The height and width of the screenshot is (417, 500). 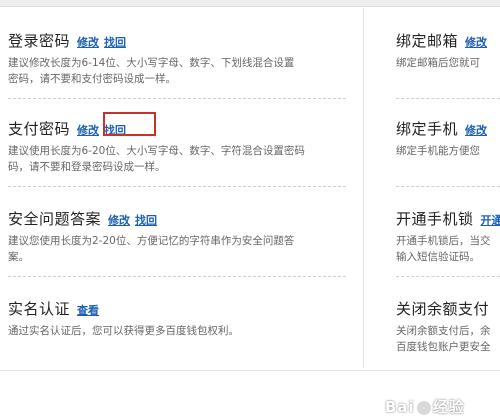 What do you see at coordinates (250, 3) in the screenshot?
I see `top-rule` at bounding box center [250, 3].